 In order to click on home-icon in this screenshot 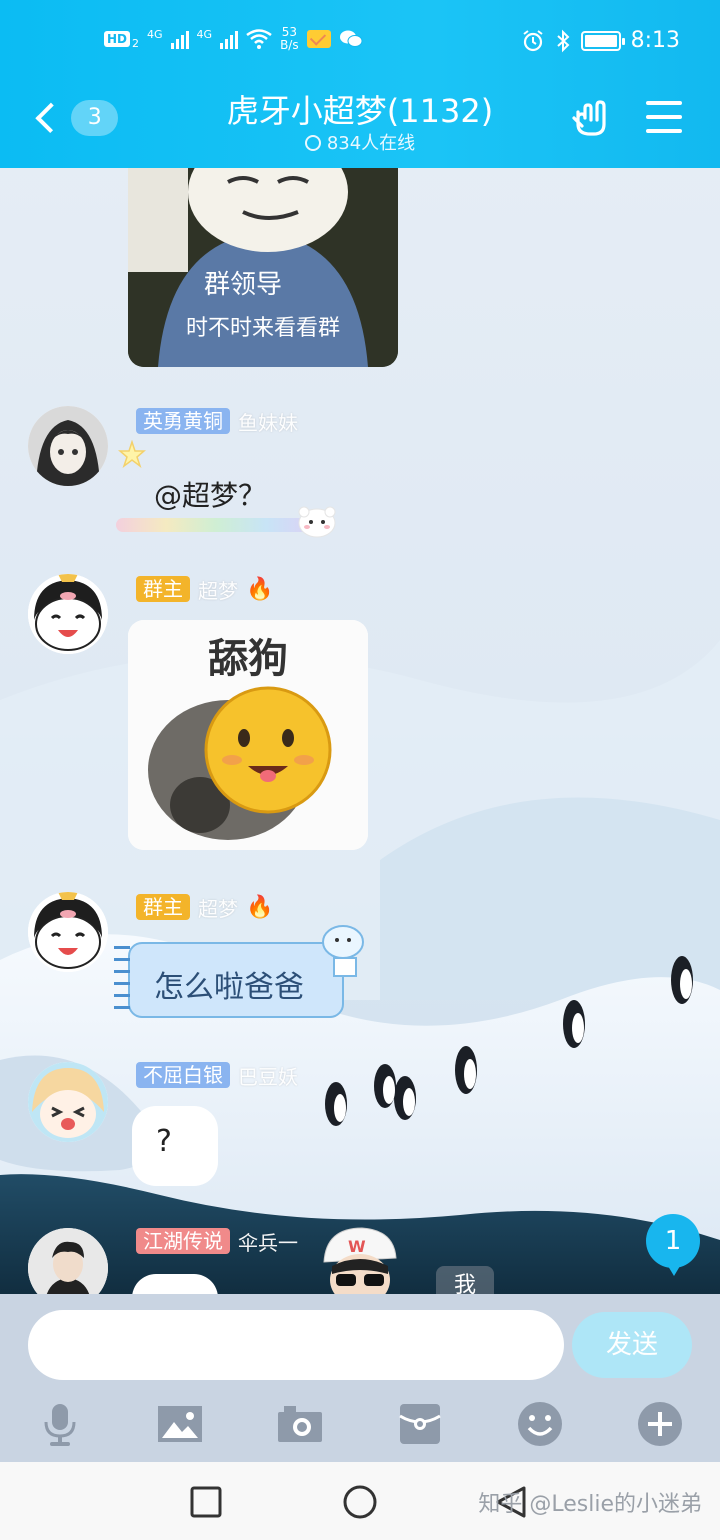, I will do `click(360, 1502)`.